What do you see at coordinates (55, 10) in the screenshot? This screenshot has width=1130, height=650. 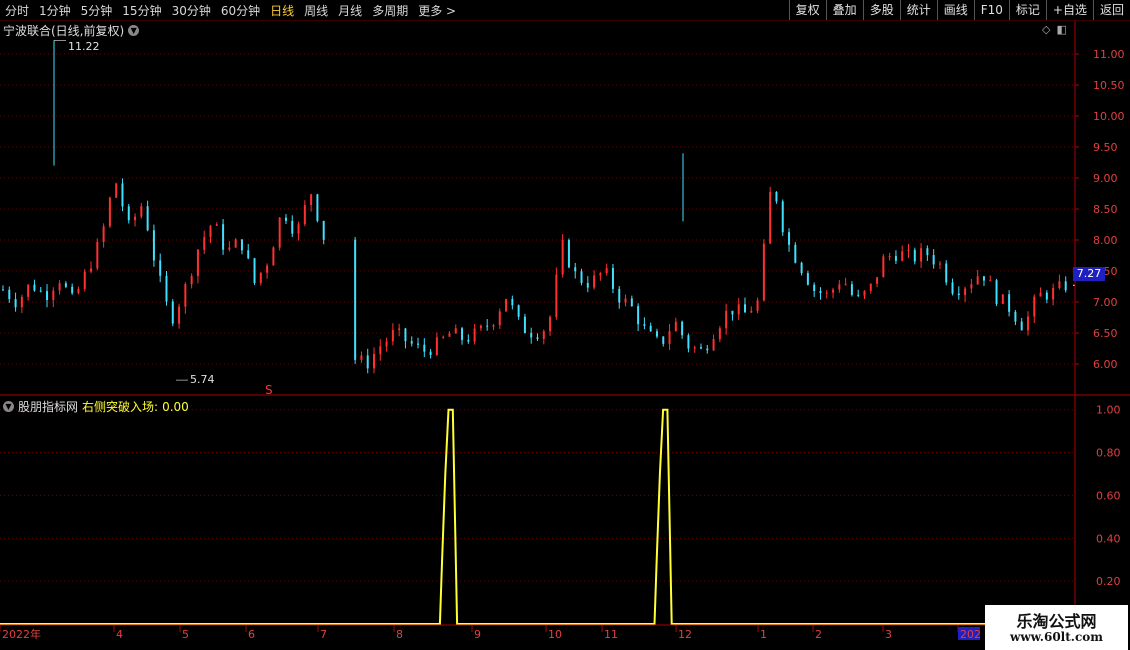 I see `period-1min: 1分钟` at bounding box center [55, 10].